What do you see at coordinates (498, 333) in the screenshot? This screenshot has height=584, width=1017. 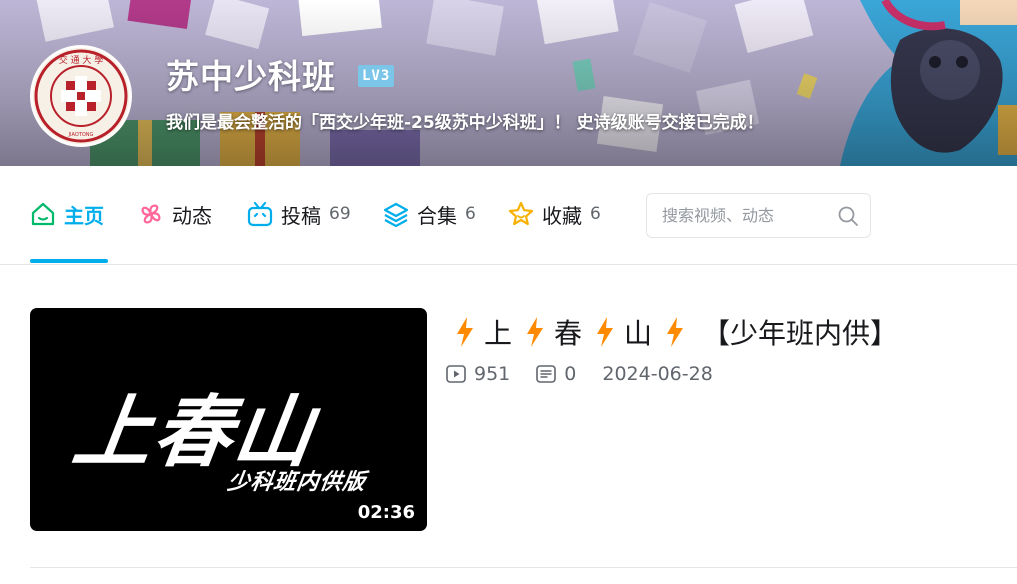 I see `video-title-part: 上` at bounding box center [498, 333].